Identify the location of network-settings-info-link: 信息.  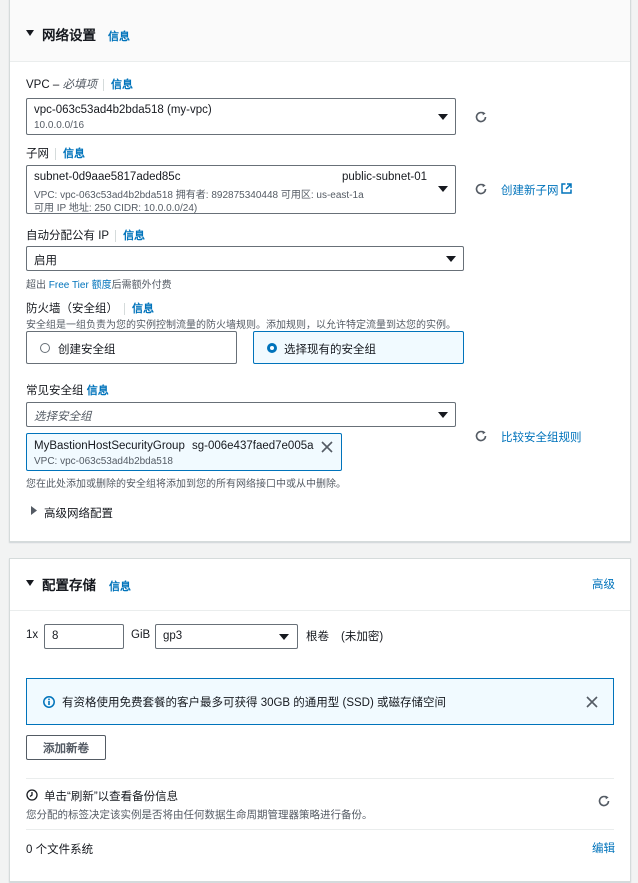
(119, 36).